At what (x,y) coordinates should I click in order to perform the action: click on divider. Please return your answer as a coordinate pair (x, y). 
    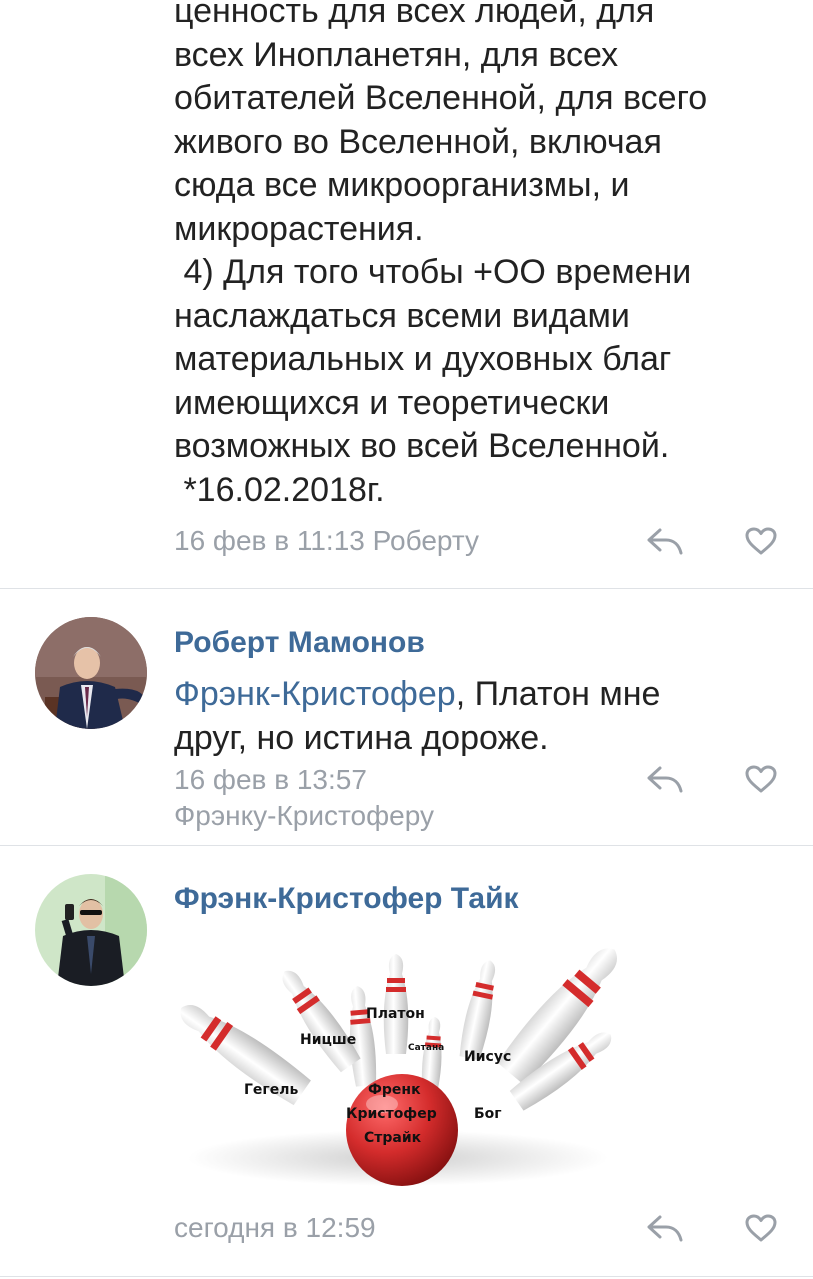
    Looking at the image, I should click on (406, 1276).